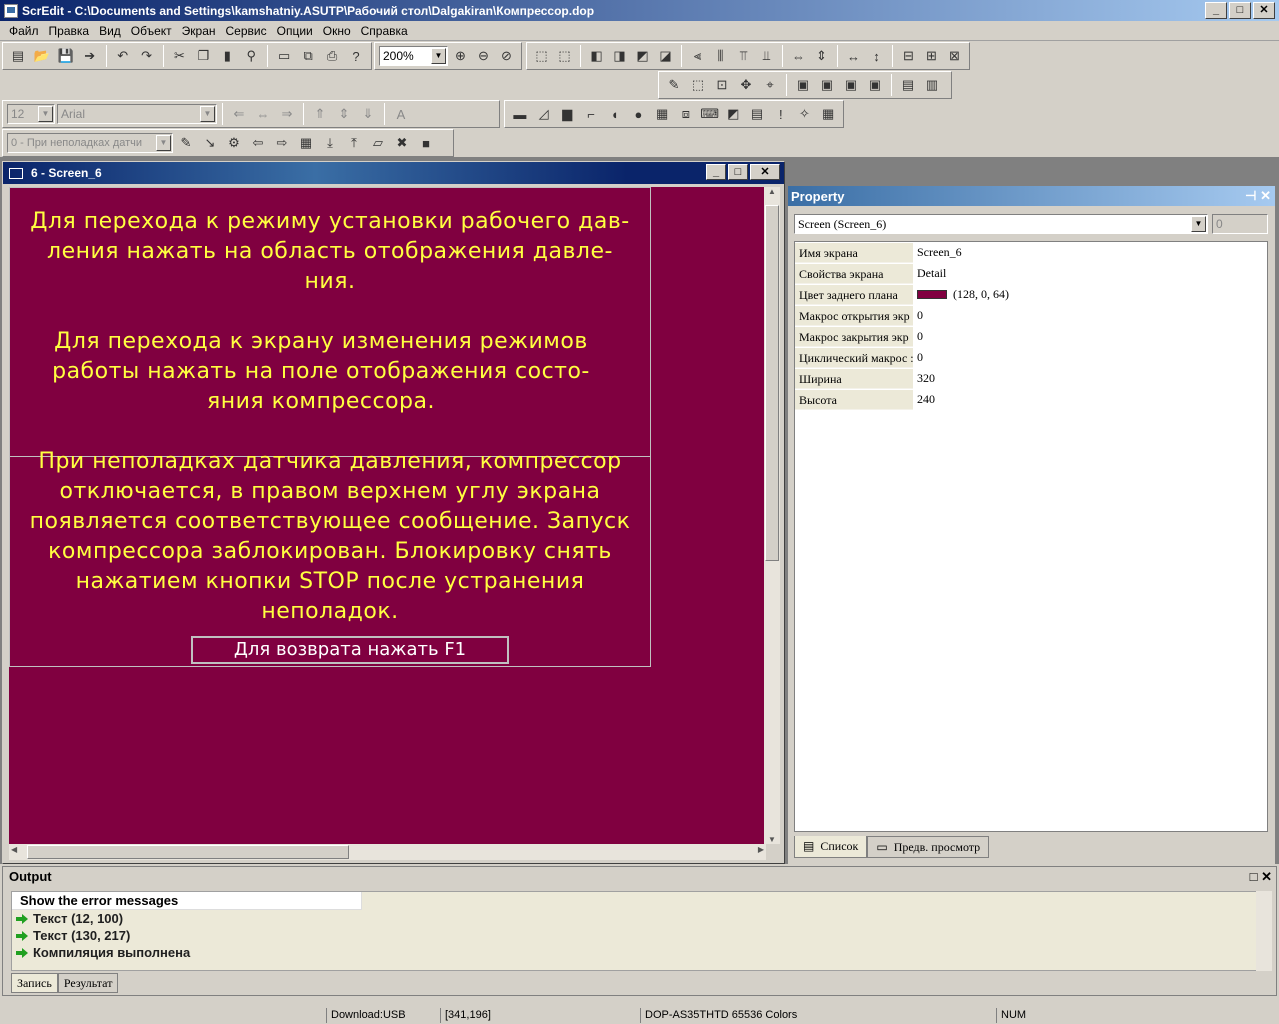 This screenshot has height=1024, width=1279. I want to click on same-height-icon: ↕, so click(876, 56).